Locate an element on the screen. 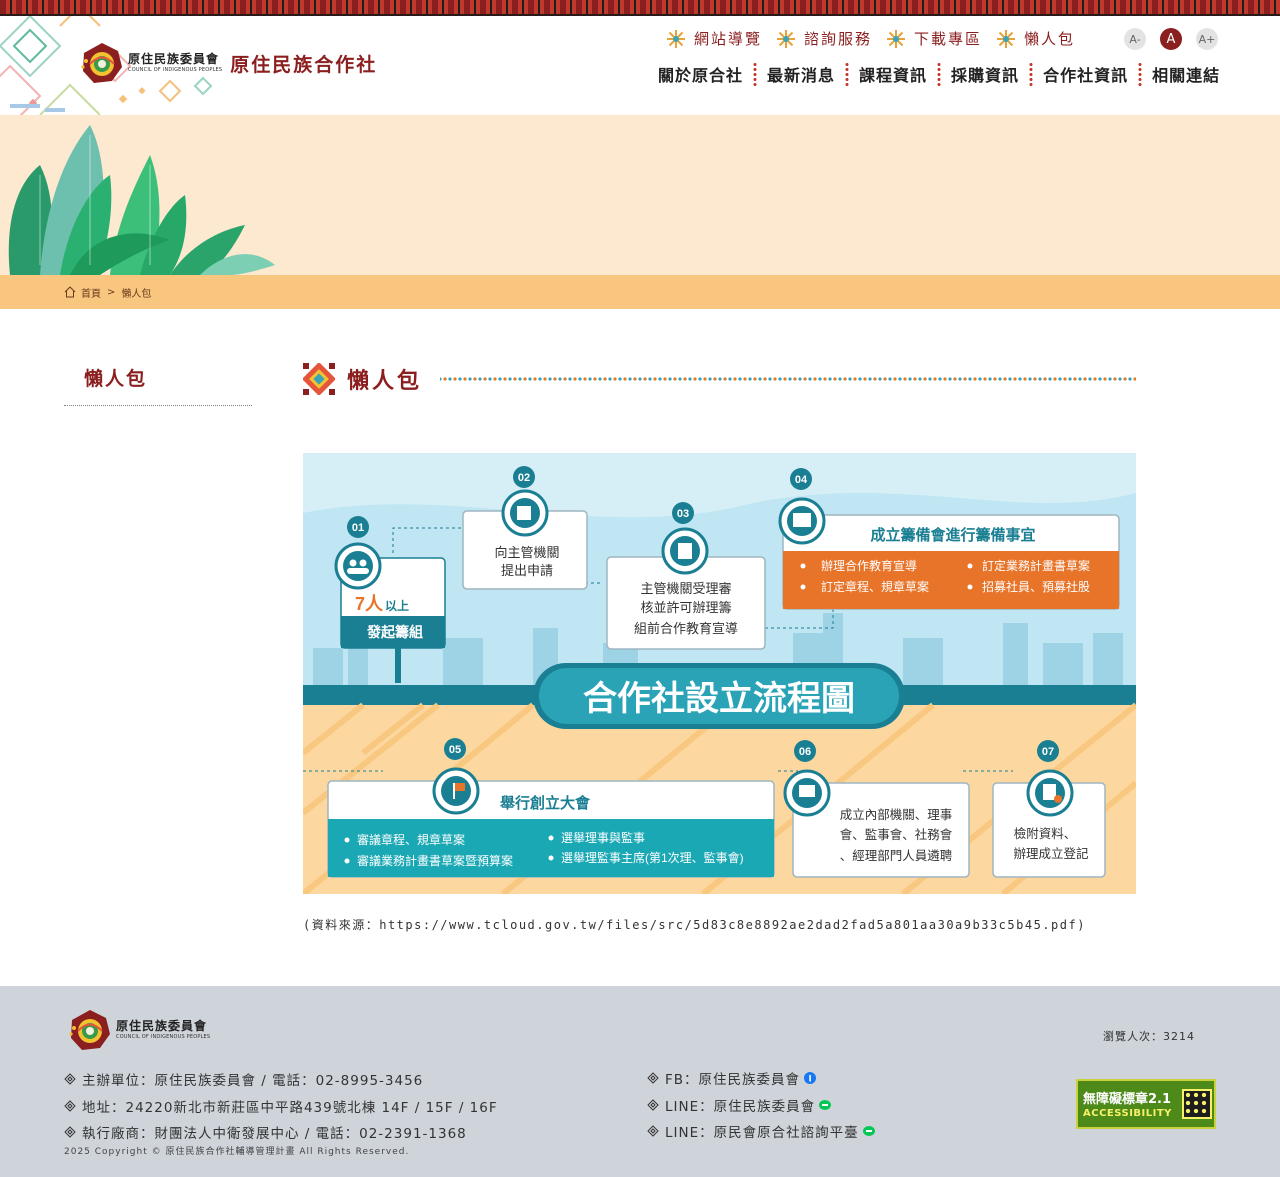 Image resolution: width=1280 pixels, height=1177 pixels. flow-step-02-line1: 向主管機關 is located at coordinates (526, 552).